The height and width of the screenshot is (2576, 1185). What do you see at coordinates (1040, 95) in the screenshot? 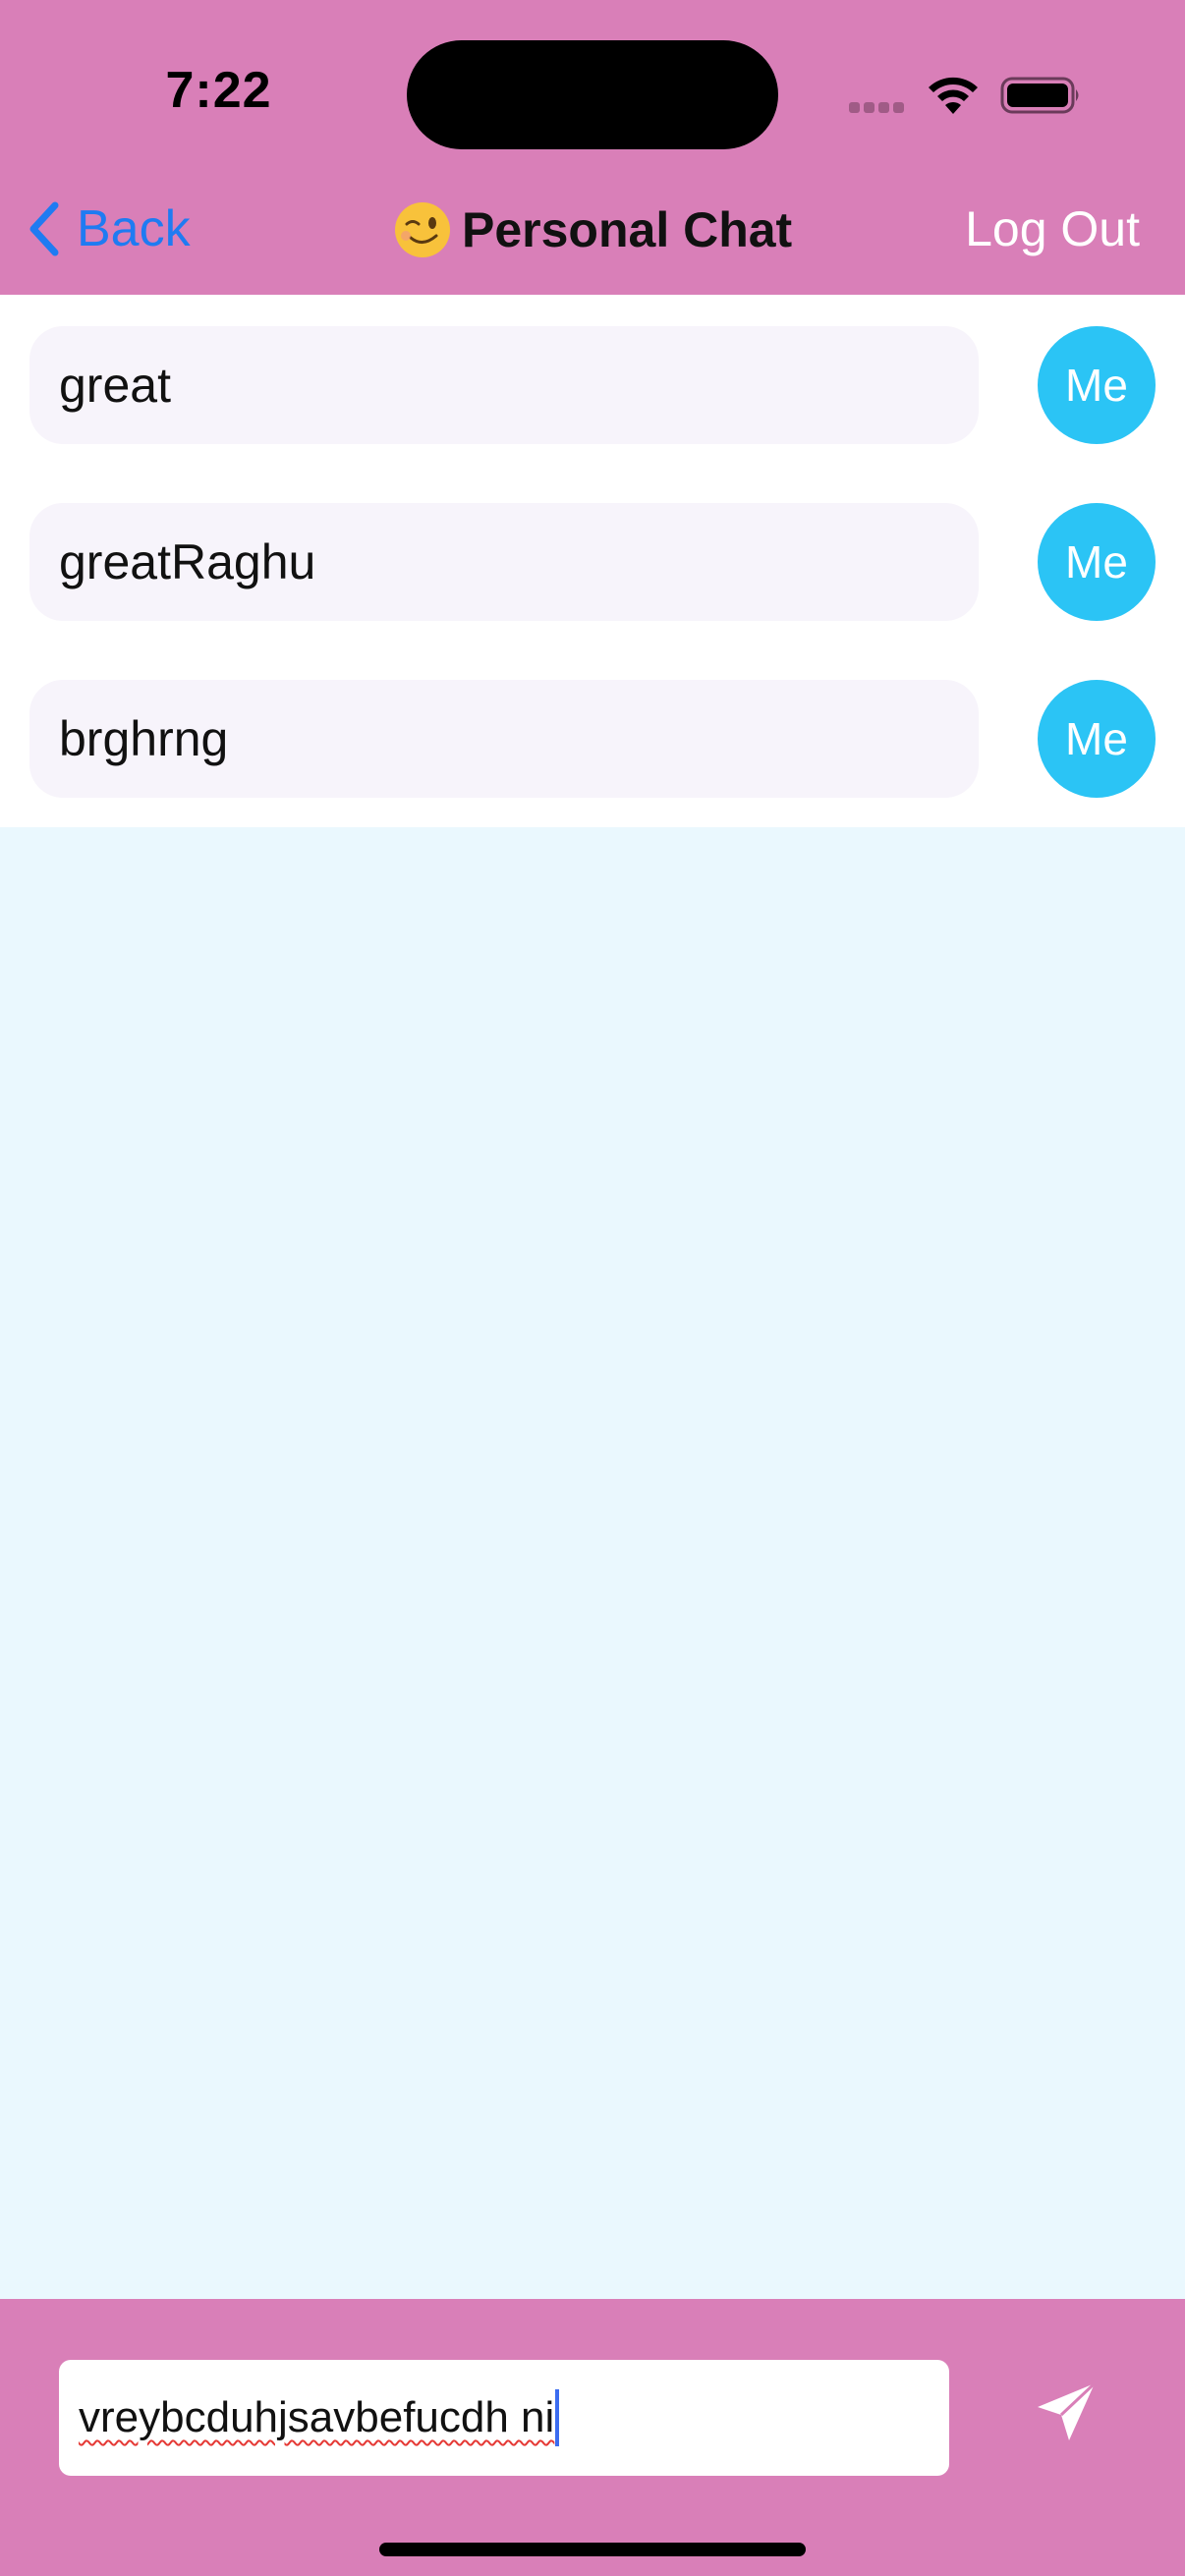
I see `battery-icon` at bounding box center [1040, 95].